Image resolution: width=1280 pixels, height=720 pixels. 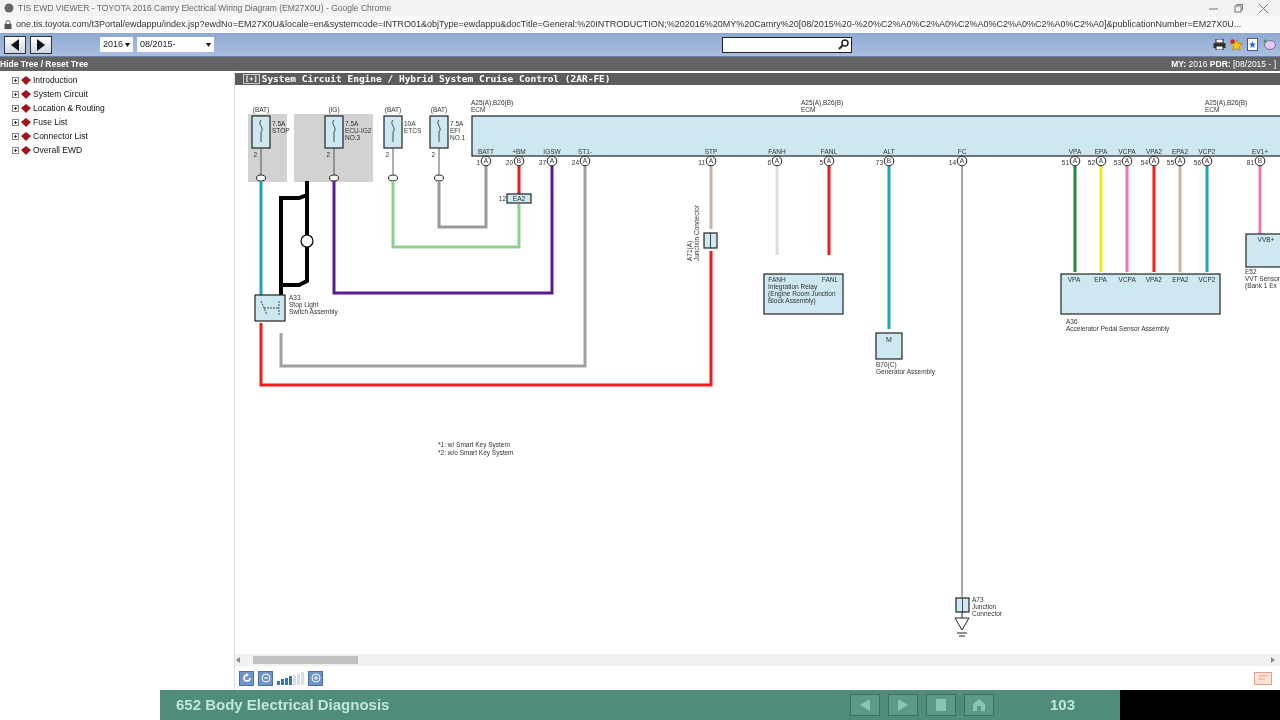 What do you see at coordinates (1224, 64) in the screenshot?
I see `publication-info: MY: 2016 PDR: [08/2015 - ]` at bounding box center [1224, 64].